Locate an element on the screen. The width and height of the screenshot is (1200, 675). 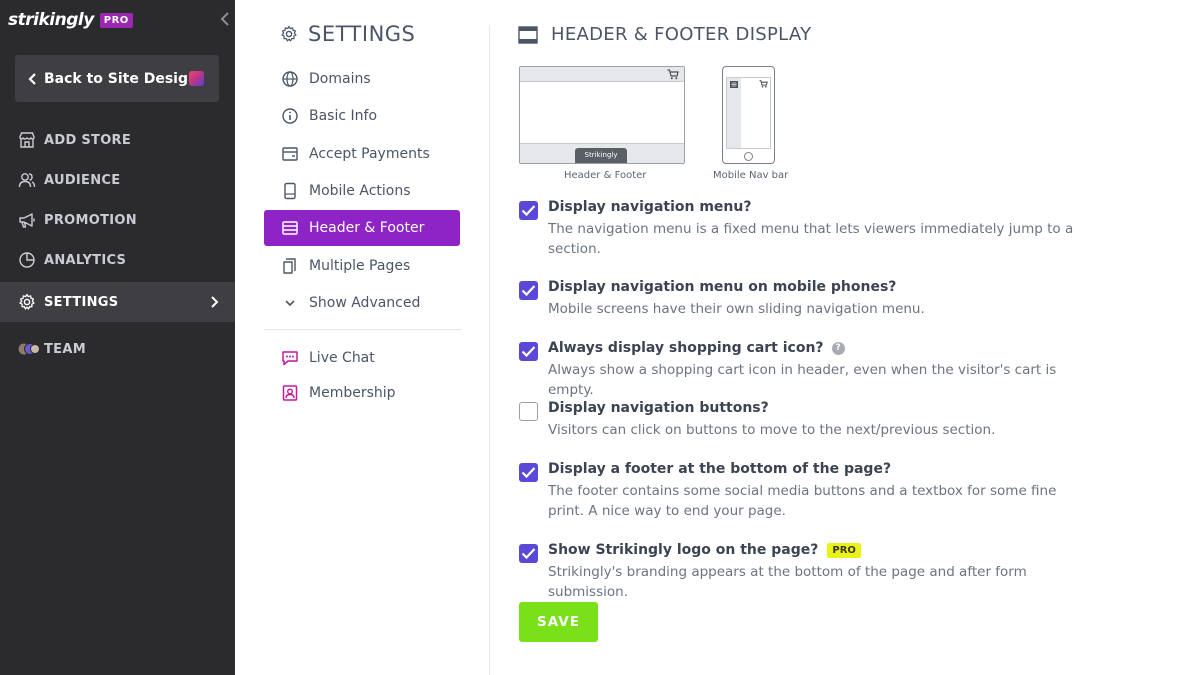
settings-item-mobile-actions: Mobile Actions is located at coordinates (362, 191).